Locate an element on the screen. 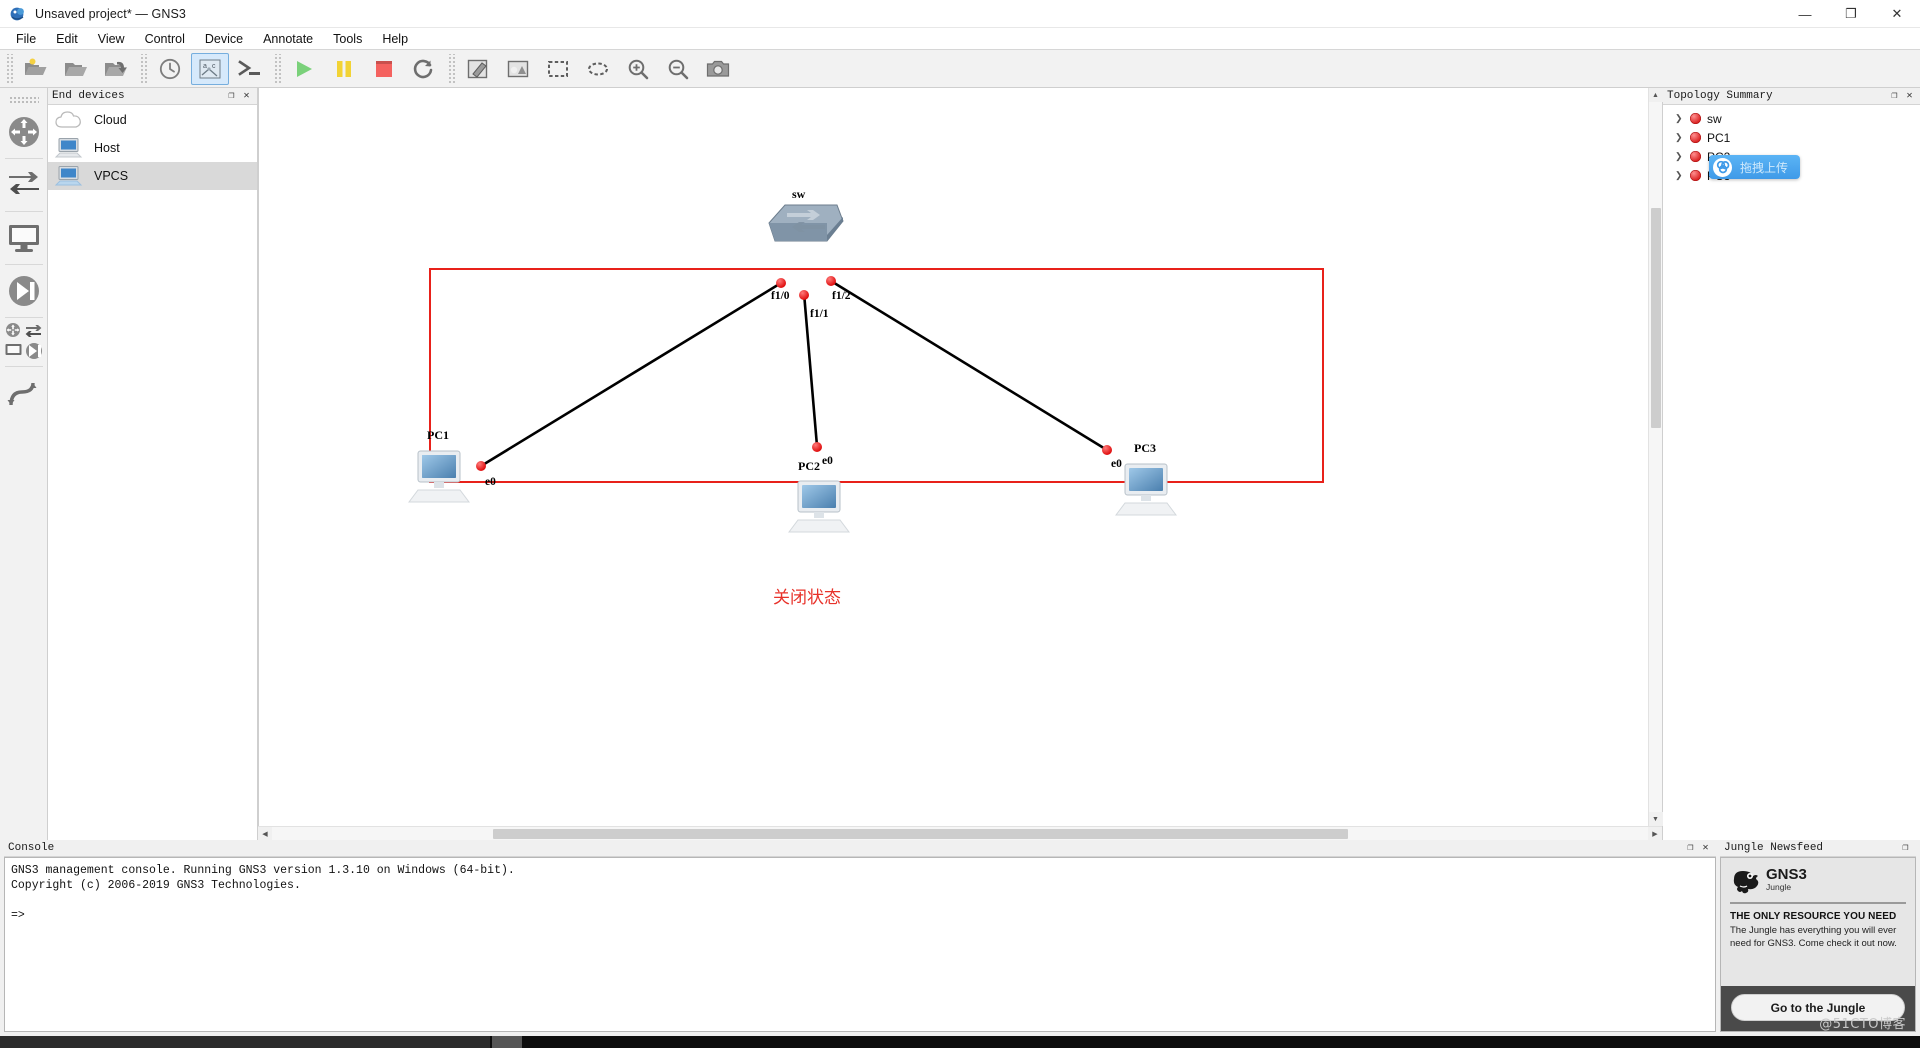 This screenshot has width=1920, height=1048. link-dot-pc3-e0 is located at coordinates (1107, 450).